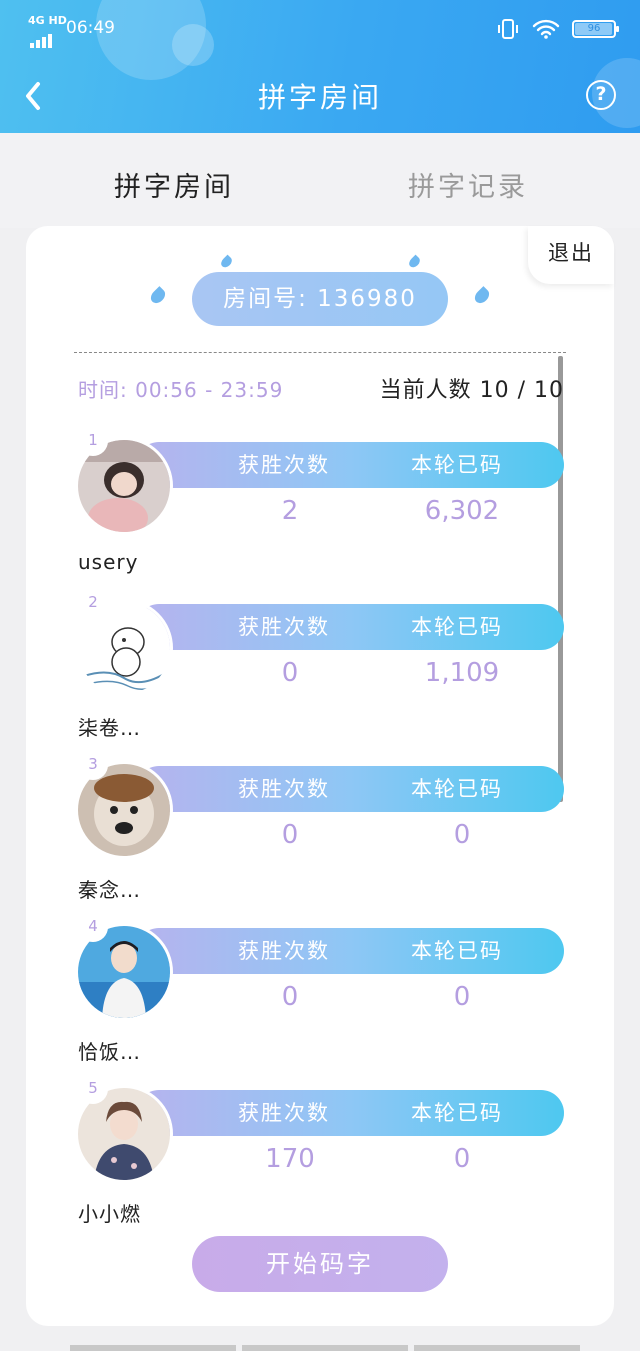 Image resolution: width=640 pixels, height=1351 pixels. What do you see at coordinates (462, 673) in the screenshot?
I see `typed-count-value: 1,109` at bounding box center [462, 673].